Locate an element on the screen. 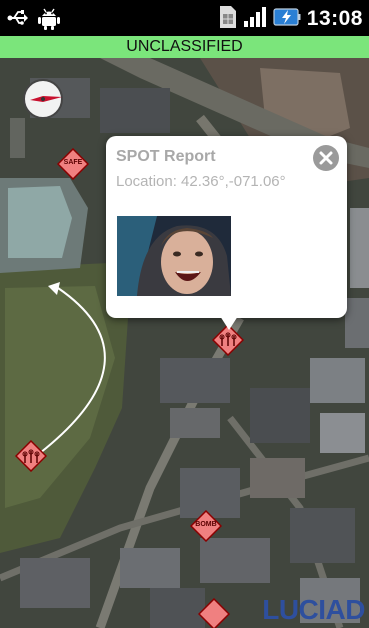  battery-charging-icon is located at coordinates (287, 19).